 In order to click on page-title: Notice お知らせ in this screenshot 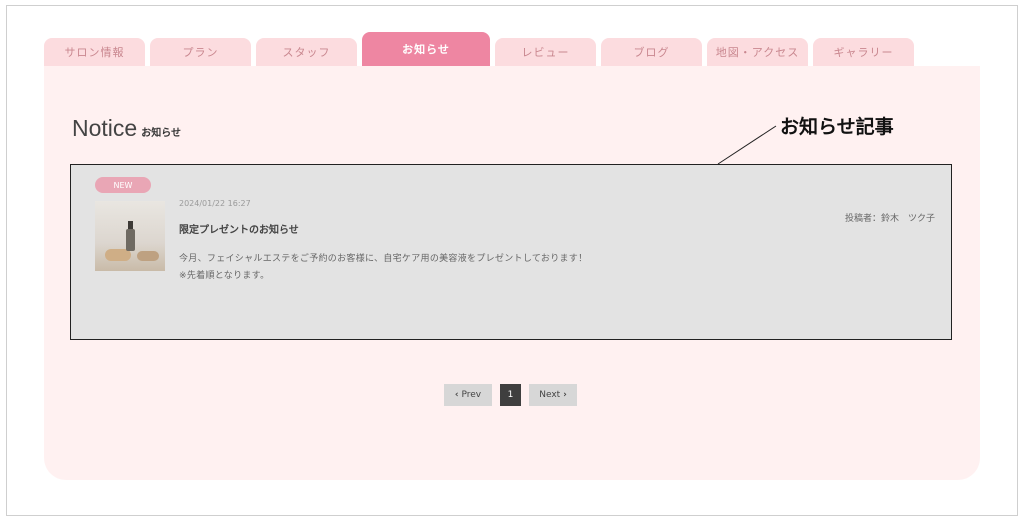, I will do `click(126, 128)`.